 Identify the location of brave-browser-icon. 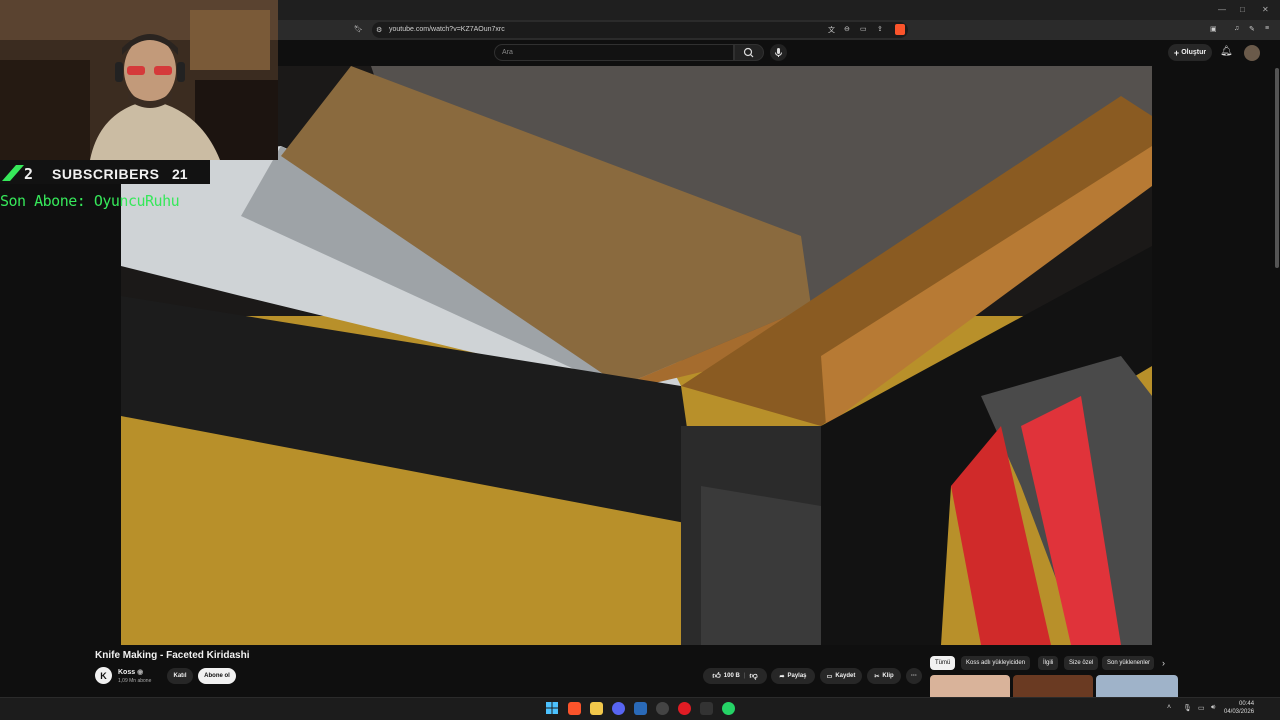
(574, 708).